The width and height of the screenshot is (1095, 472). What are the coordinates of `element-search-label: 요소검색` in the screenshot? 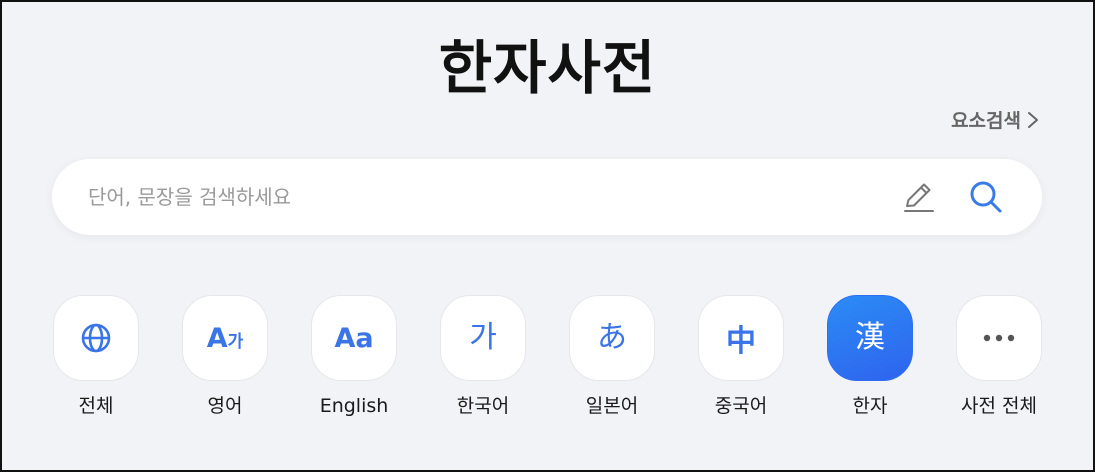 It's located at (986, 121).